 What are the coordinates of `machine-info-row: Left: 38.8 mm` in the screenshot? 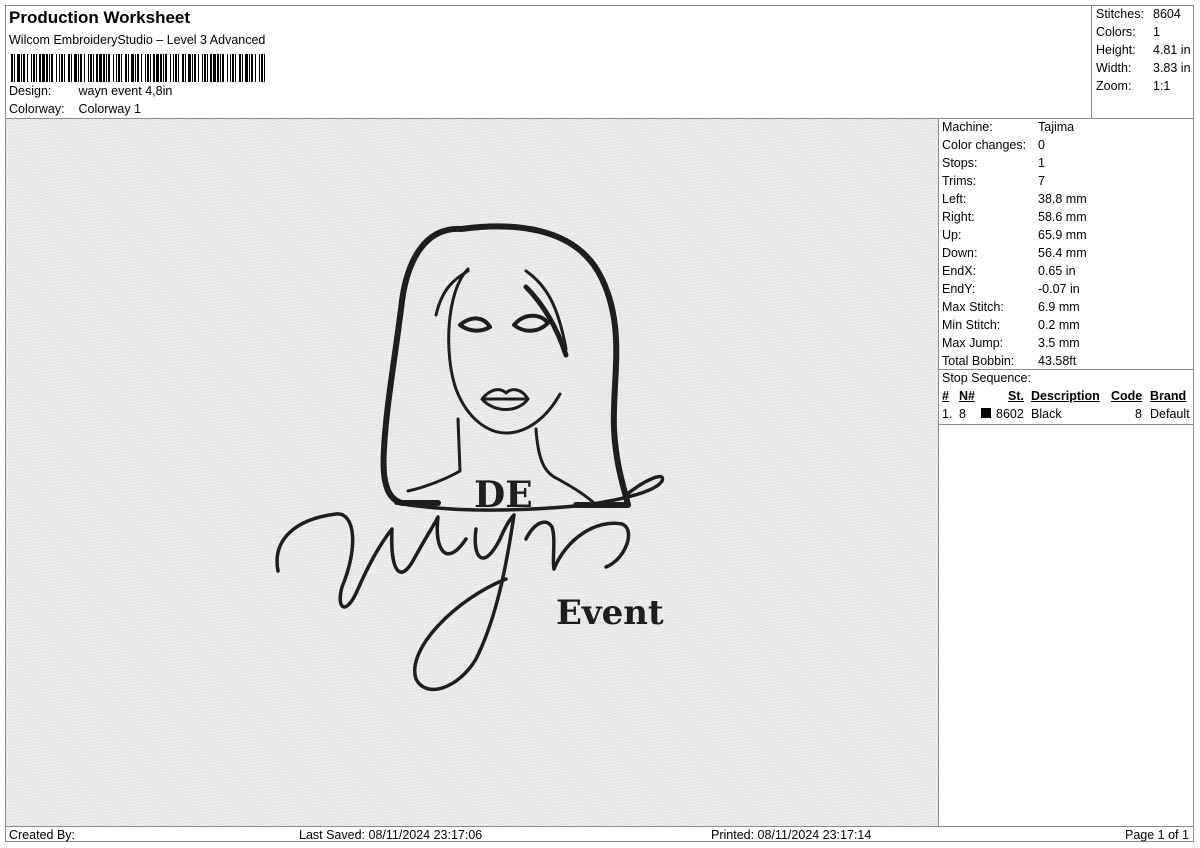 It's located at (1014, 199).